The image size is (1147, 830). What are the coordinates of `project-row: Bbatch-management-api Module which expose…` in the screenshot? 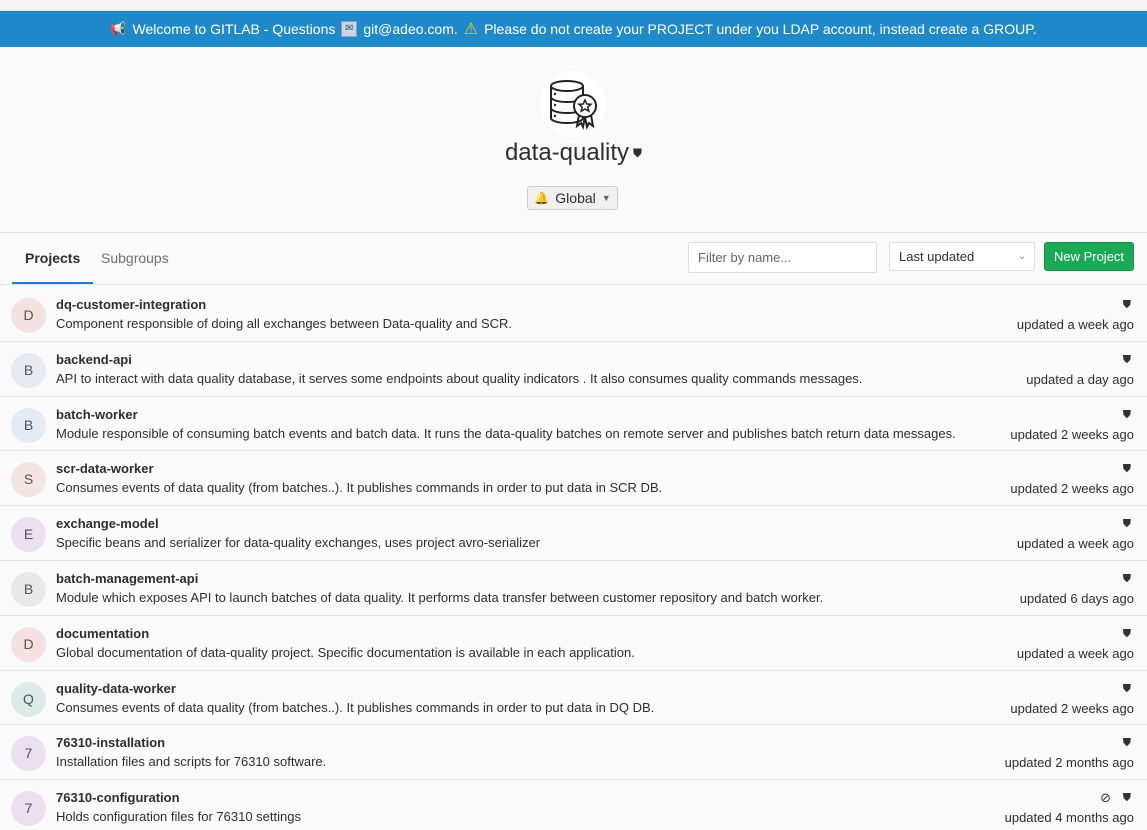 It's located at (573, 588).